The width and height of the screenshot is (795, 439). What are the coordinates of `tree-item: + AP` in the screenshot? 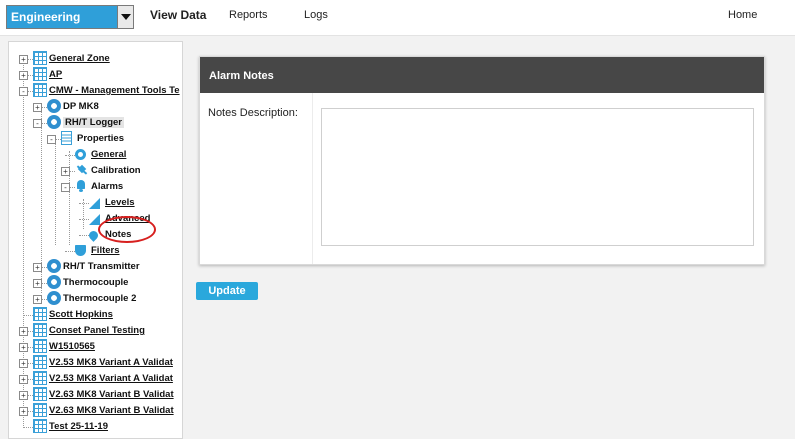 It's located at (95, 75).